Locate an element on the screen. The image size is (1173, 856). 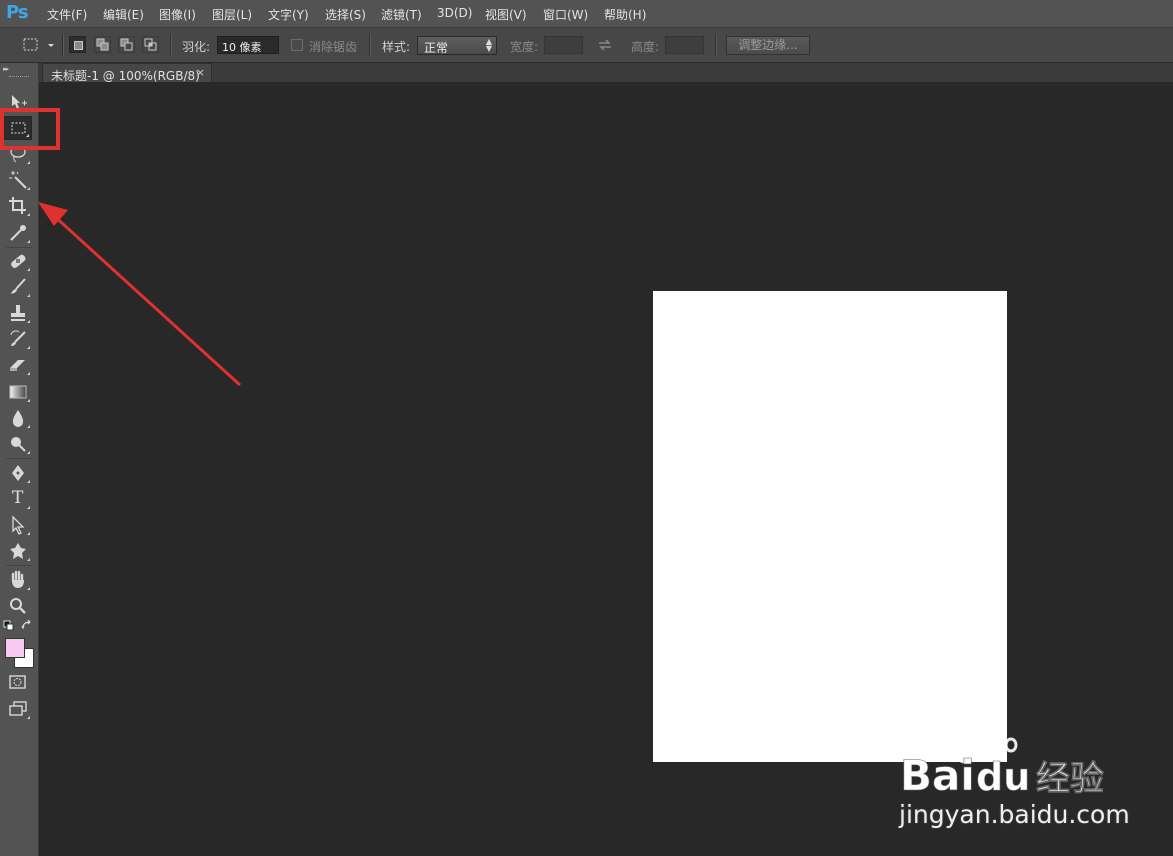
menu-select: 选择(S) is located at coordinates (345, 14).